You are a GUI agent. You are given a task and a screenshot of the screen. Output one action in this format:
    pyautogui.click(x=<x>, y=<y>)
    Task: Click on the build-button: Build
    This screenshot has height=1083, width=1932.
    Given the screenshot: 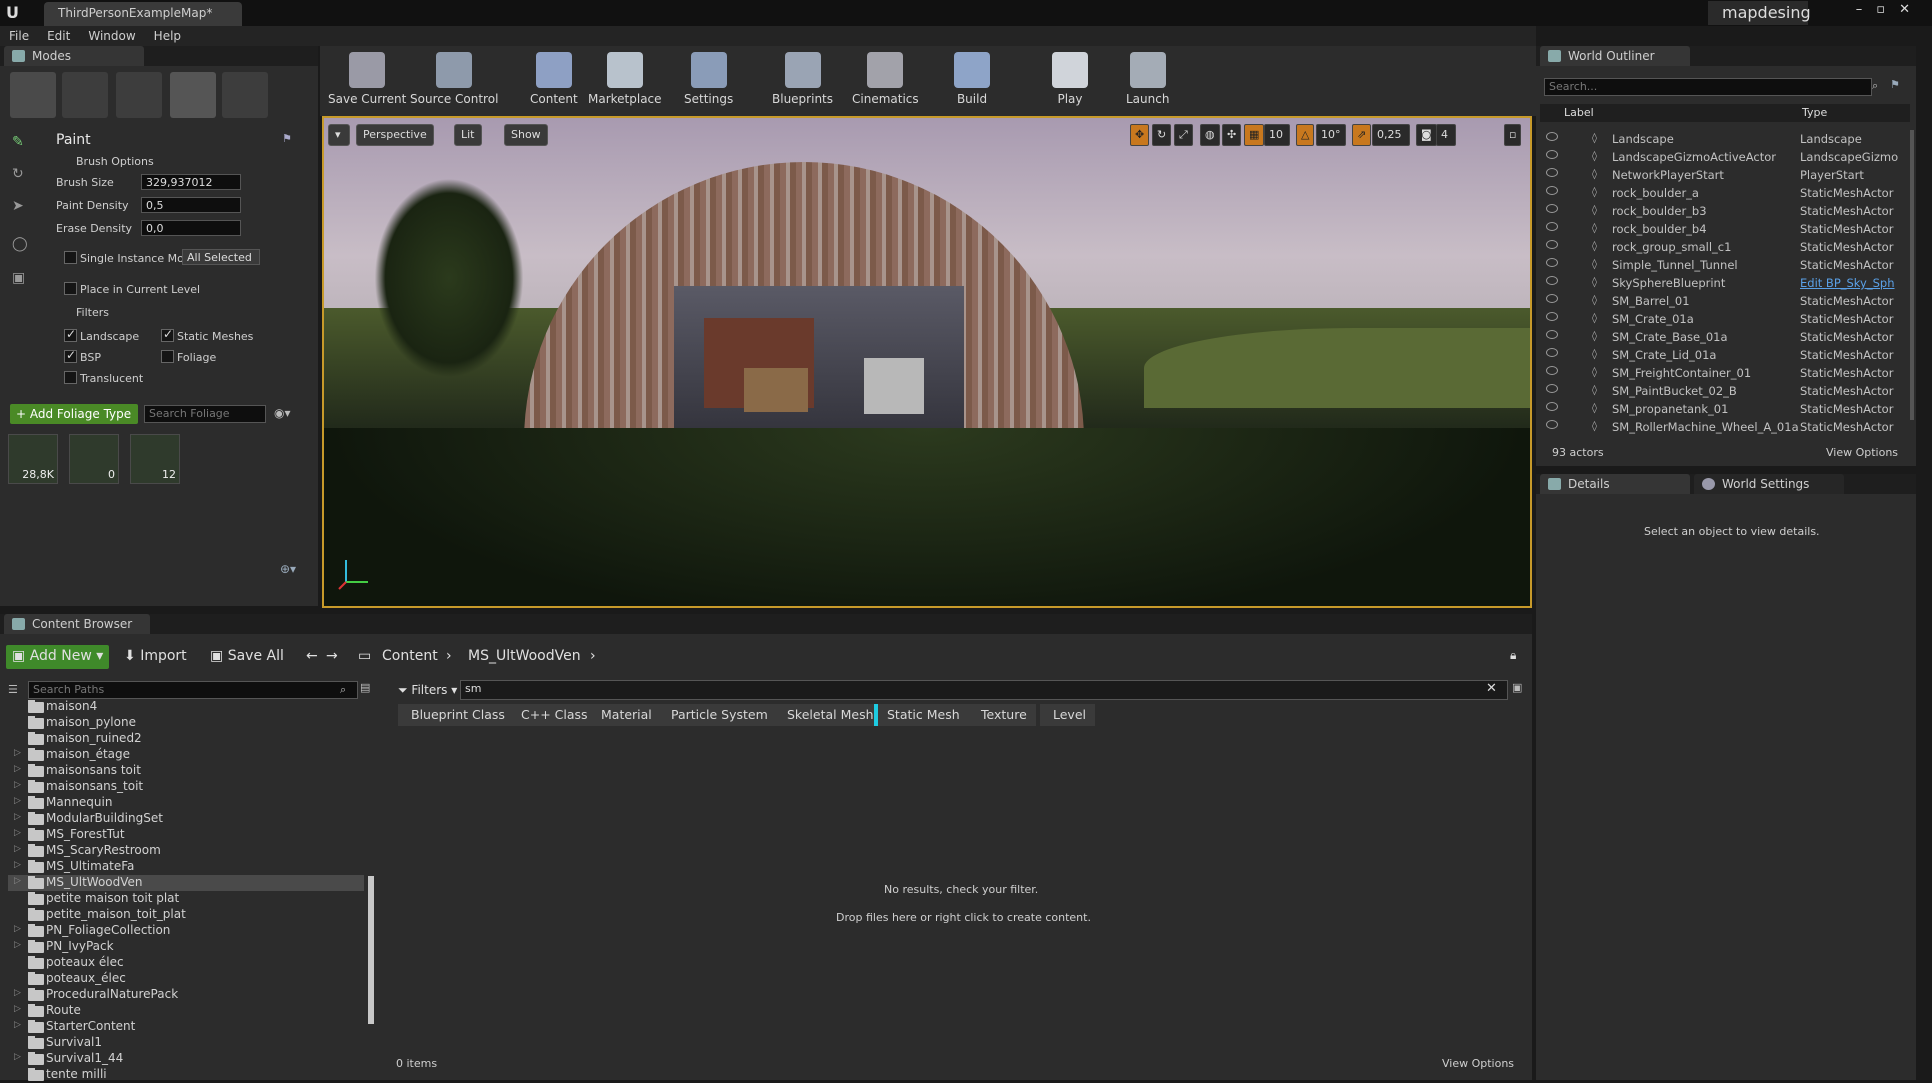 What is the action you would take?
    pyautogui.click(x=972, y=79)
    